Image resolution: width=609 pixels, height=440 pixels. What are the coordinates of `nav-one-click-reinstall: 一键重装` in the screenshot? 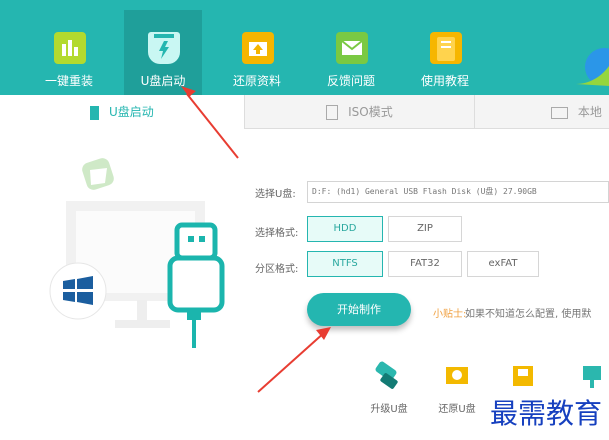 It's located at (69, 52).